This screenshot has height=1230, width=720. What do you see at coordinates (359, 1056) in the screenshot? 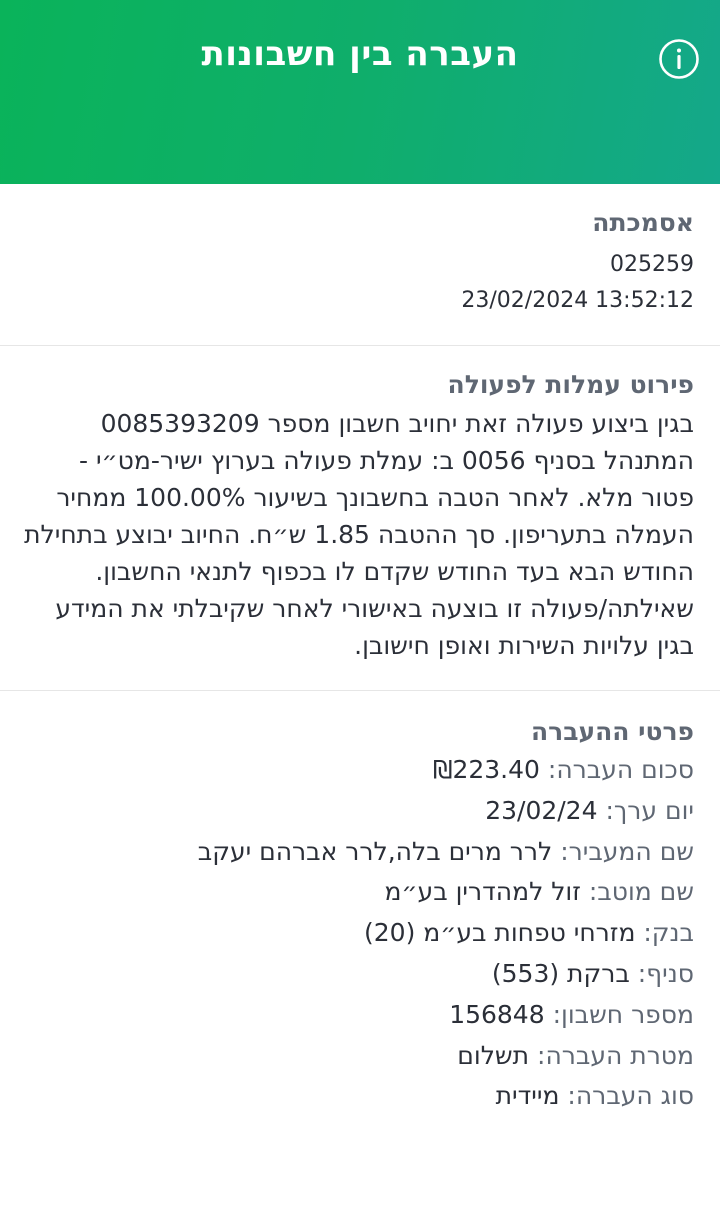
I see `detail-row-purpose: מטרת העברה: תשלום` at bounding box center [359, 1056].